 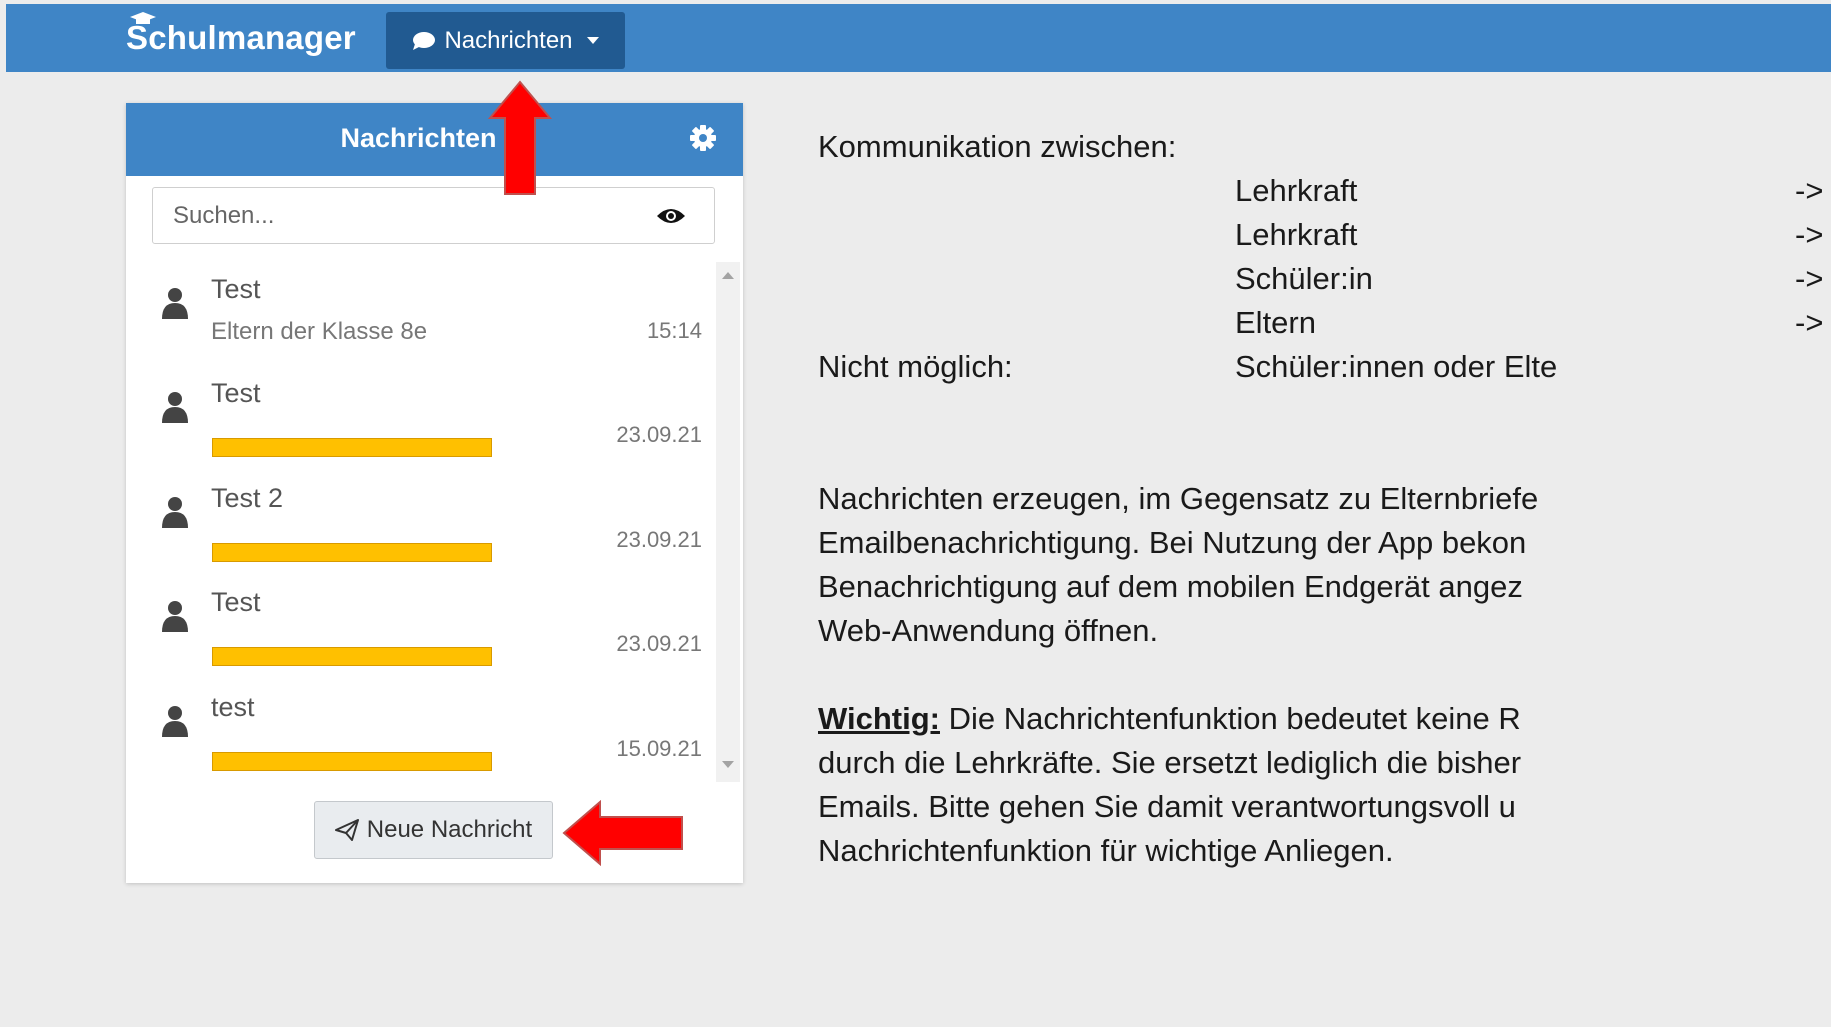 What do you see at coordinates (319, 331) in the screenshot?
I see `message-recipient: Eltern der Klasse 8e` at bounding box center [319, 331].